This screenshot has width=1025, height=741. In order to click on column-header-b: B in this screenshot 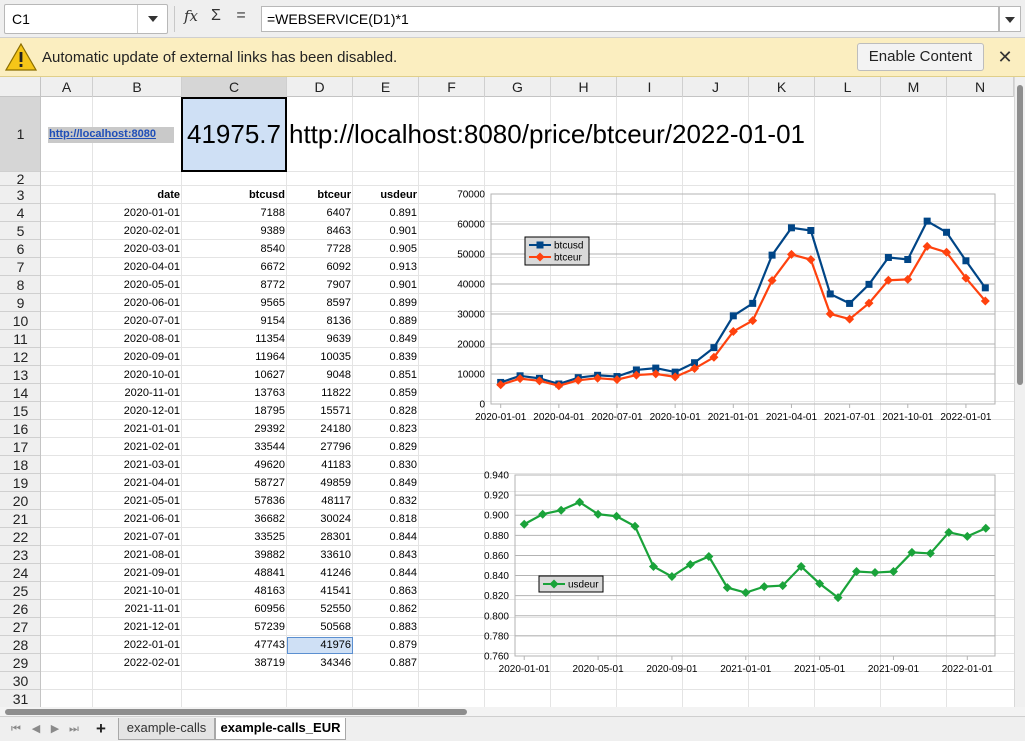, I will do `click(137, 87)`.